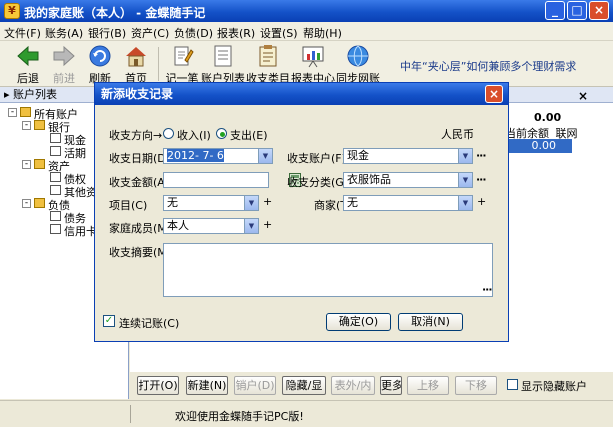 This screenshot has height=427, width=613. I want to click on hide-show-button: 隐藏/显, so click(304, 385).